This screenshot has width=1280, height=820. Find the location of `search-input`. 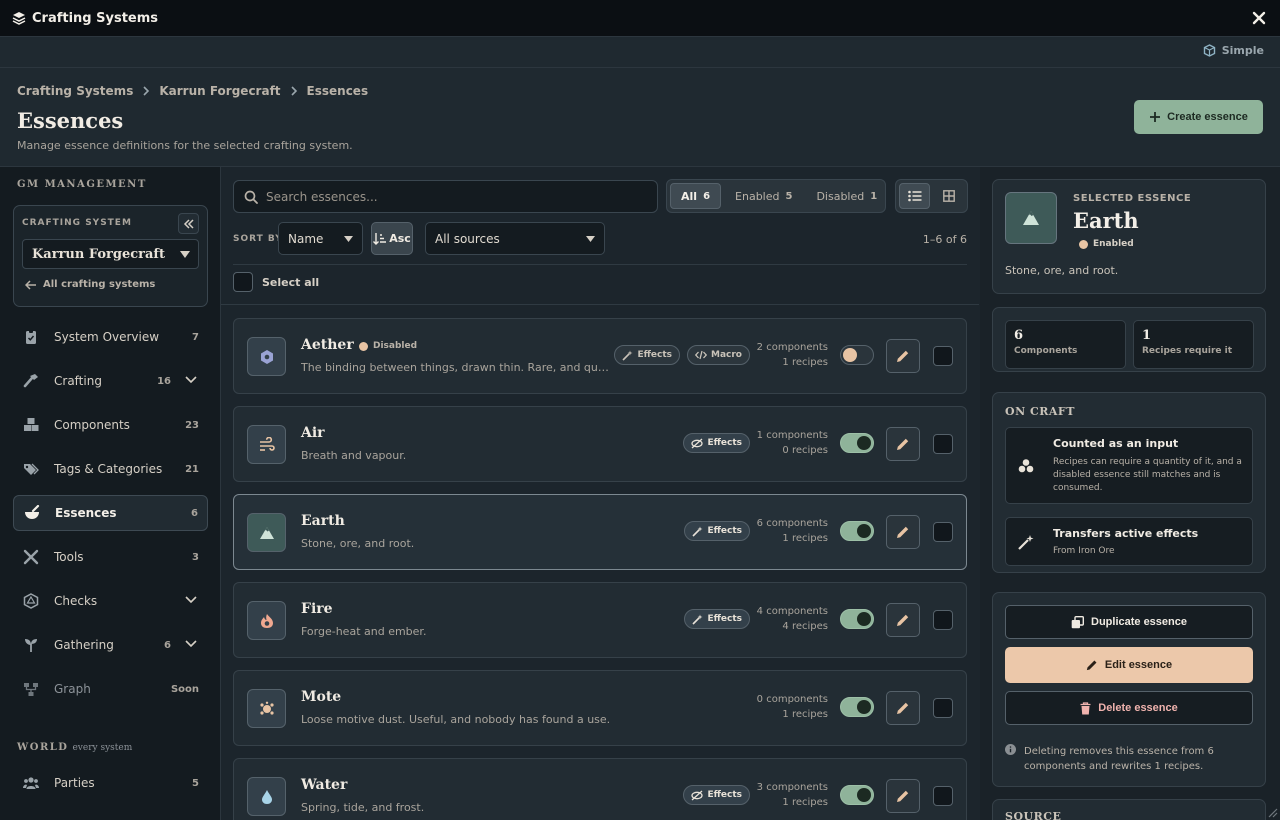

search-input is located at coordinates (456, 196).